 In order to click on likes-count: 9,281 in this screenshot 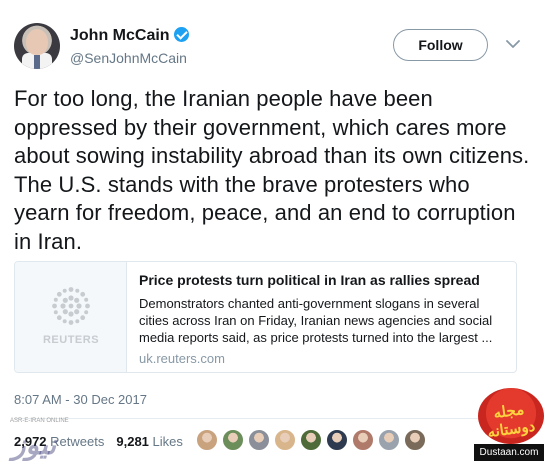, I will do `click(132, 441)`.